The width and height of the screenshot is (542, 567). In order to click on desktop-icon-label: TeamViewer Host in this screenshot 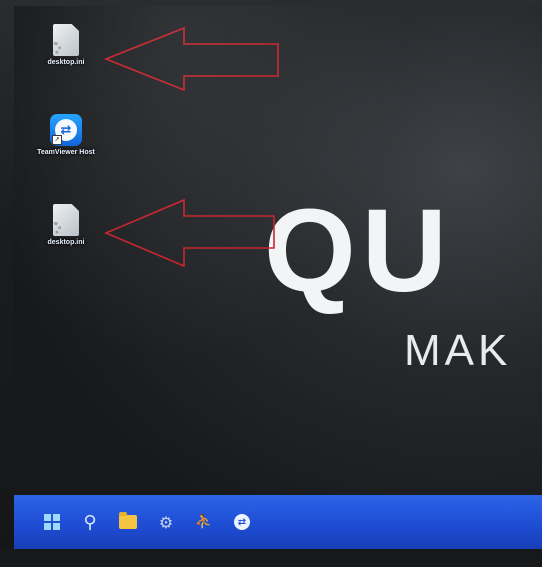, I will do `click(66, 152)`.